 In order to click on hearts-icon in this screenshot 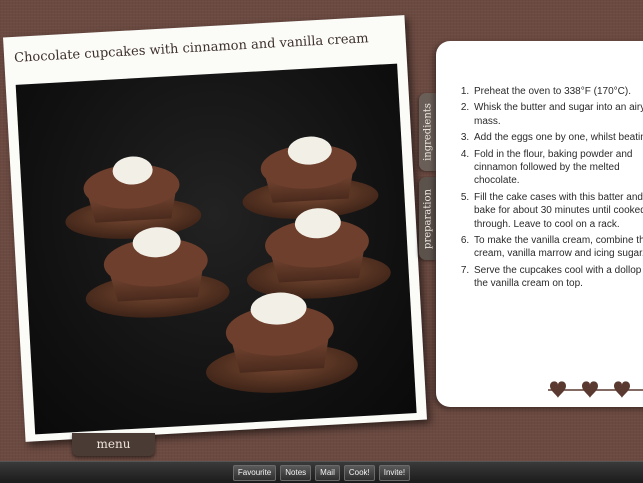, I will do `click(595, 389)`.